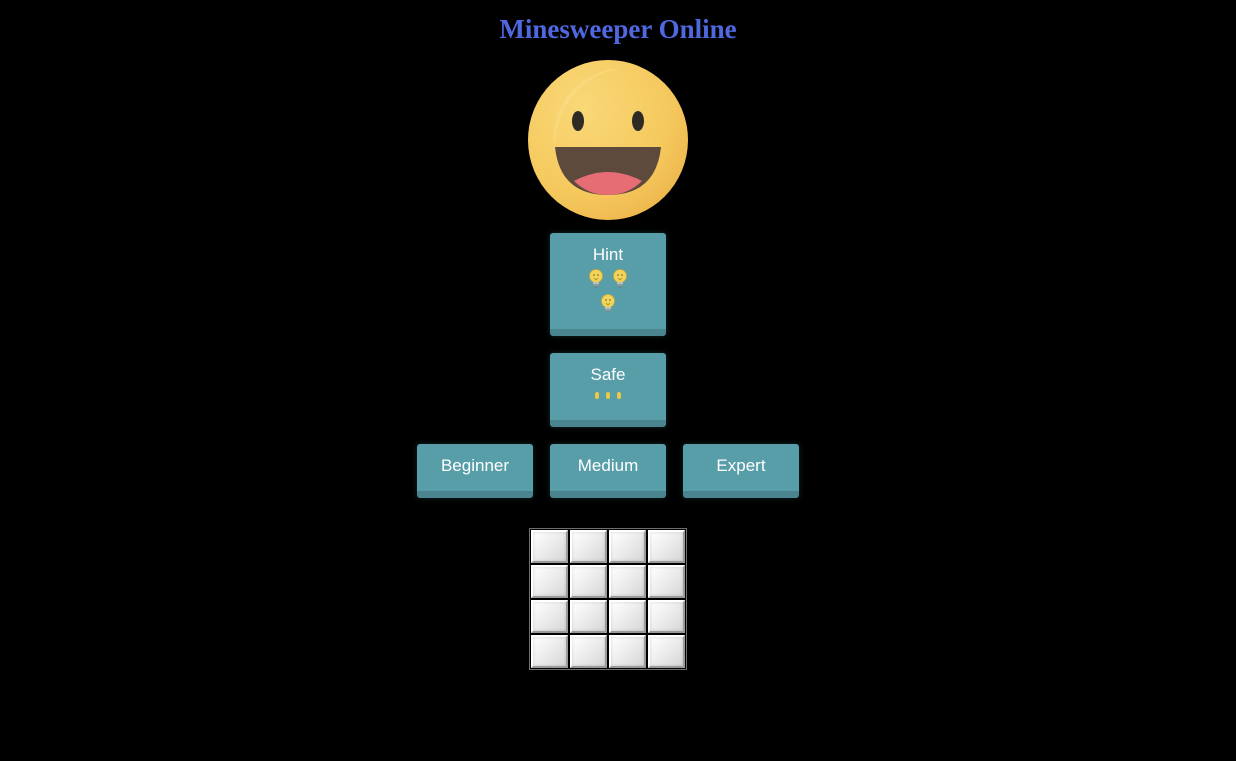  Describe the element at coordinates (608, 254) in the screenshot. I see `hint-button-label: Hint` at that location.